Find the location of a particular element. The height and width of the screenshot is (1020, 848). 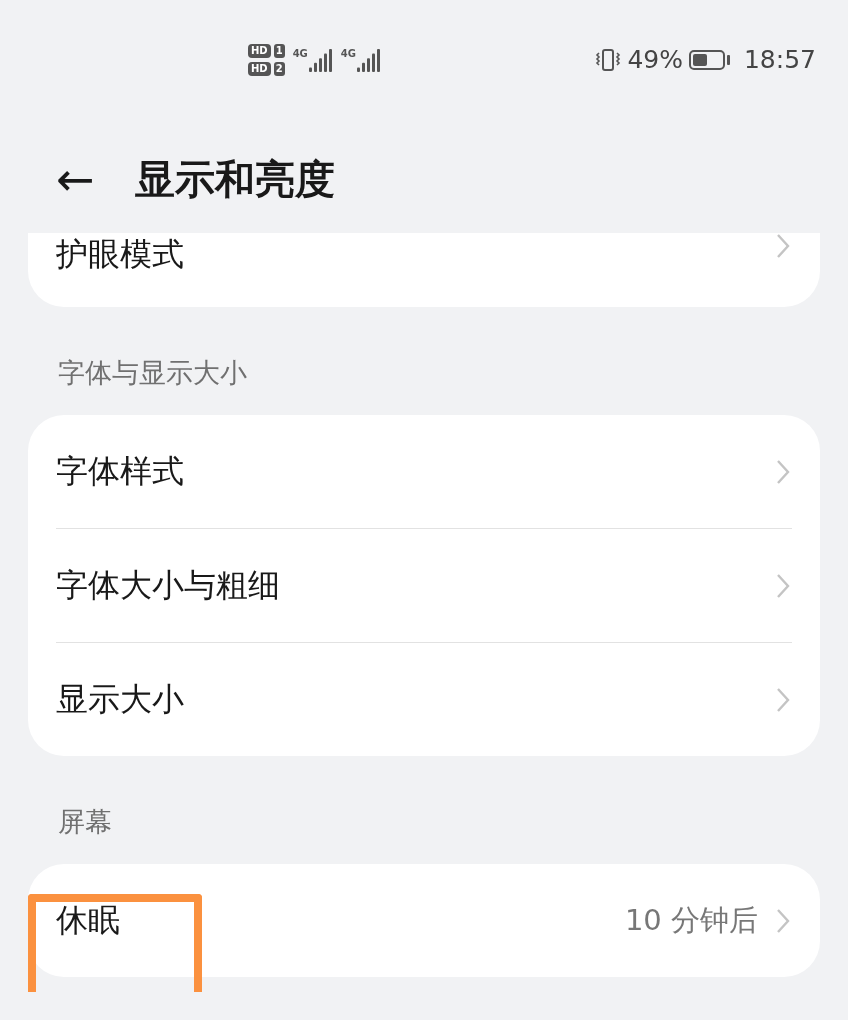

item-label: 护眼模式 is located at coordinates (120, 254).